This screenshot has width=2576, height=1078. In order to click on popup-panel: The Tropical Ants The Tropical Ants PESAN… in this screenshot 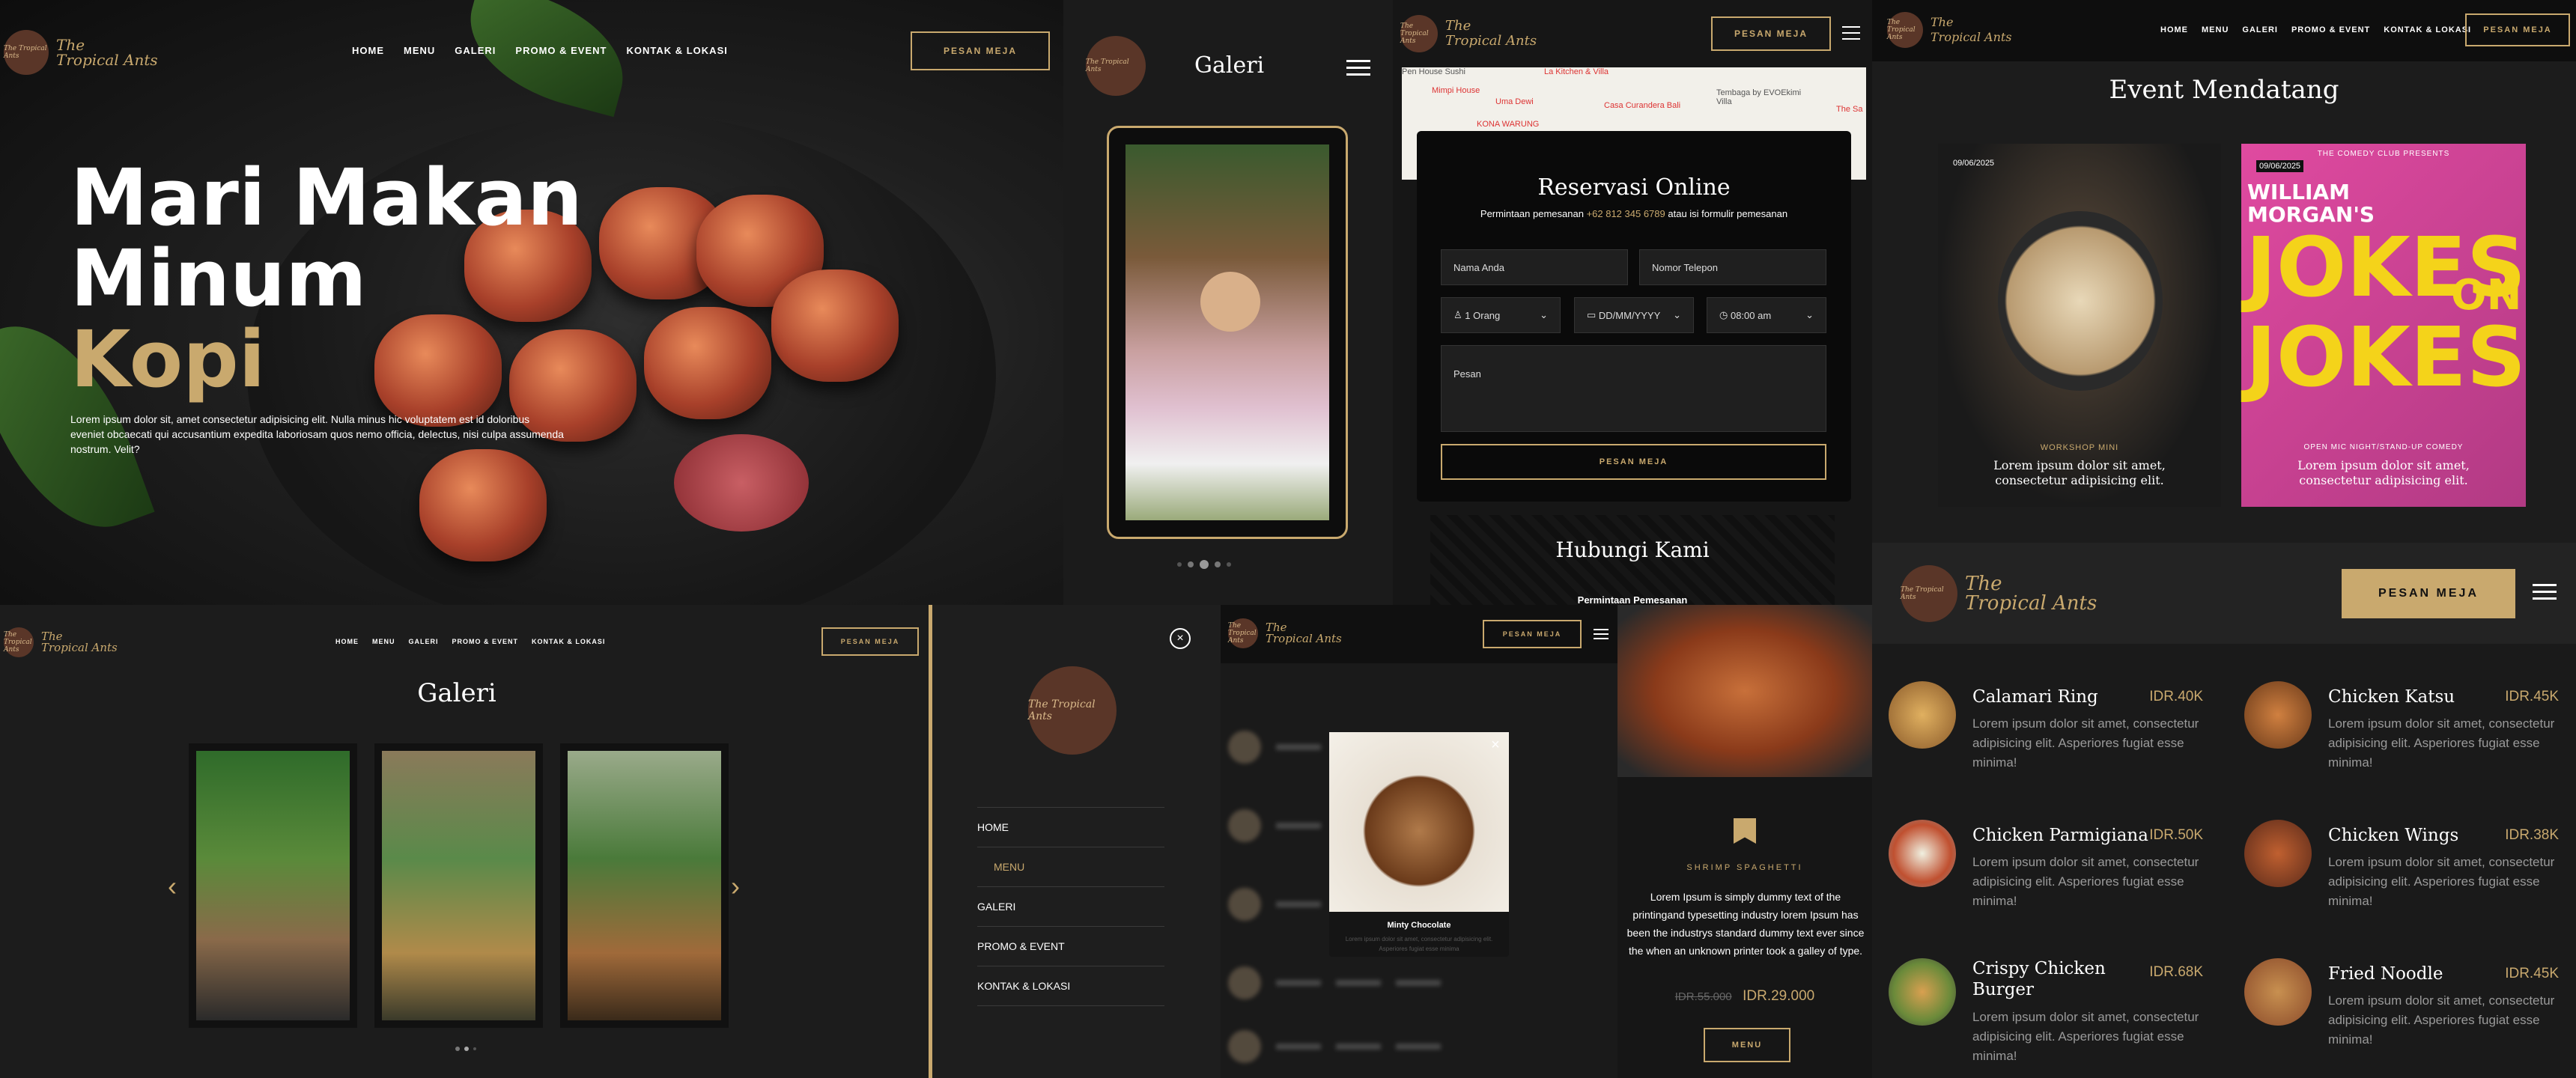, I will do `click(1419, 841)`.